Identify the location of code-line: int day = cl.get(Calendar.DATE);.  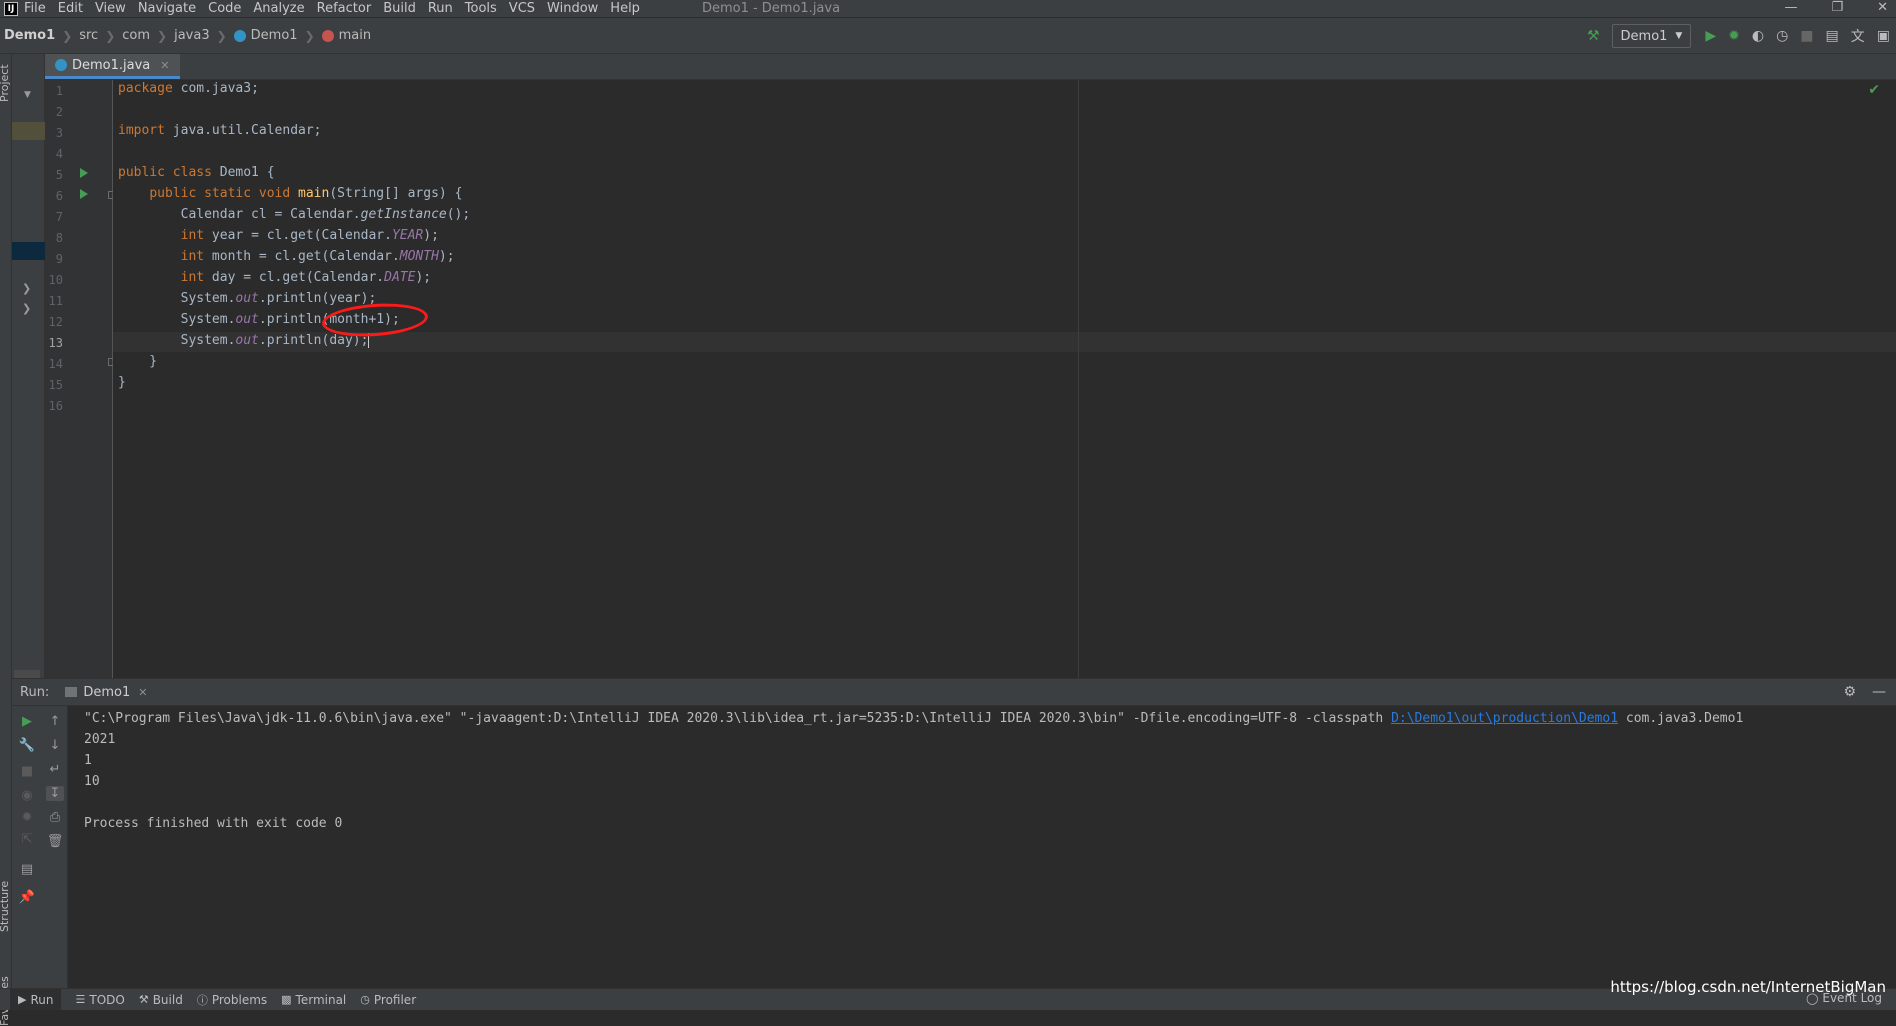
(306, 277).